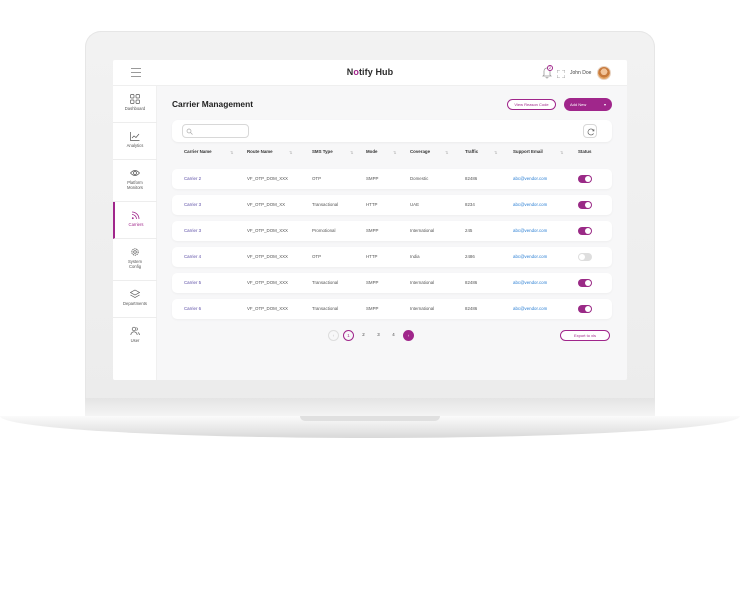 The image size is (740, 600). What do you see at coordinates (266, 204) in the screenshot?
I see `cell-route-name: VF_OTP_DOM_XX` at bounding box center [266, 204].